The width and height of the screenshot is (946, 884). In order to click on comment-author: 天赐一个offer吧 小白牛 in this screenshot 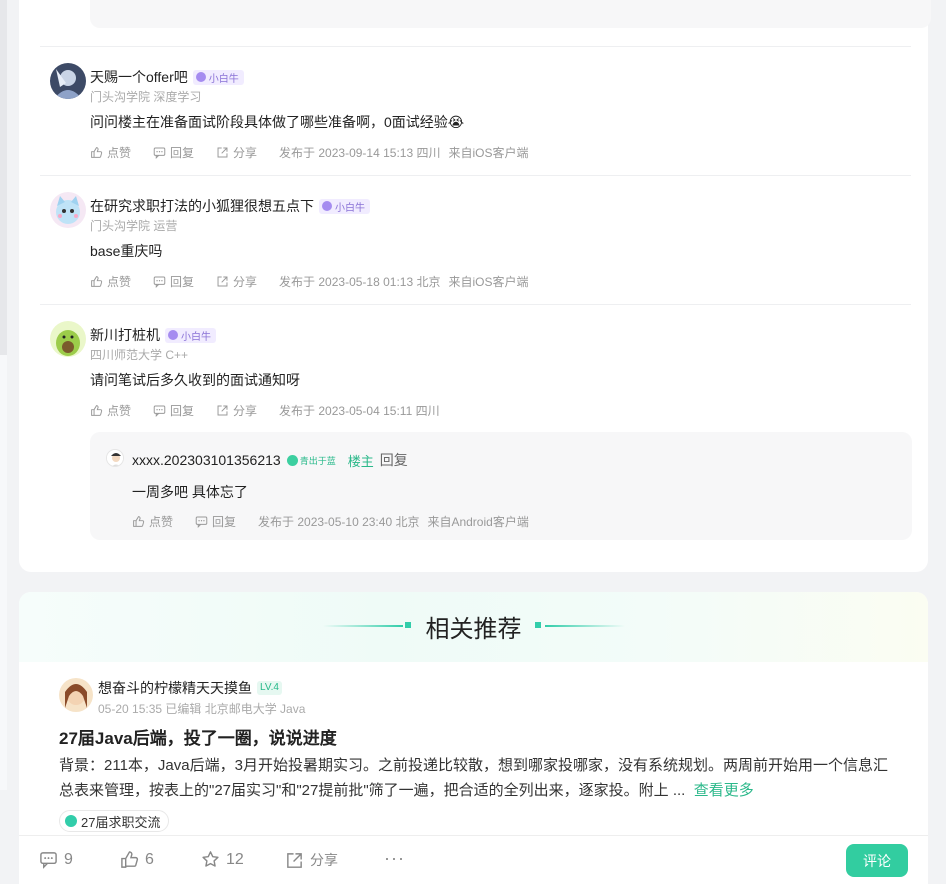, I will do `click(167, 77)`.